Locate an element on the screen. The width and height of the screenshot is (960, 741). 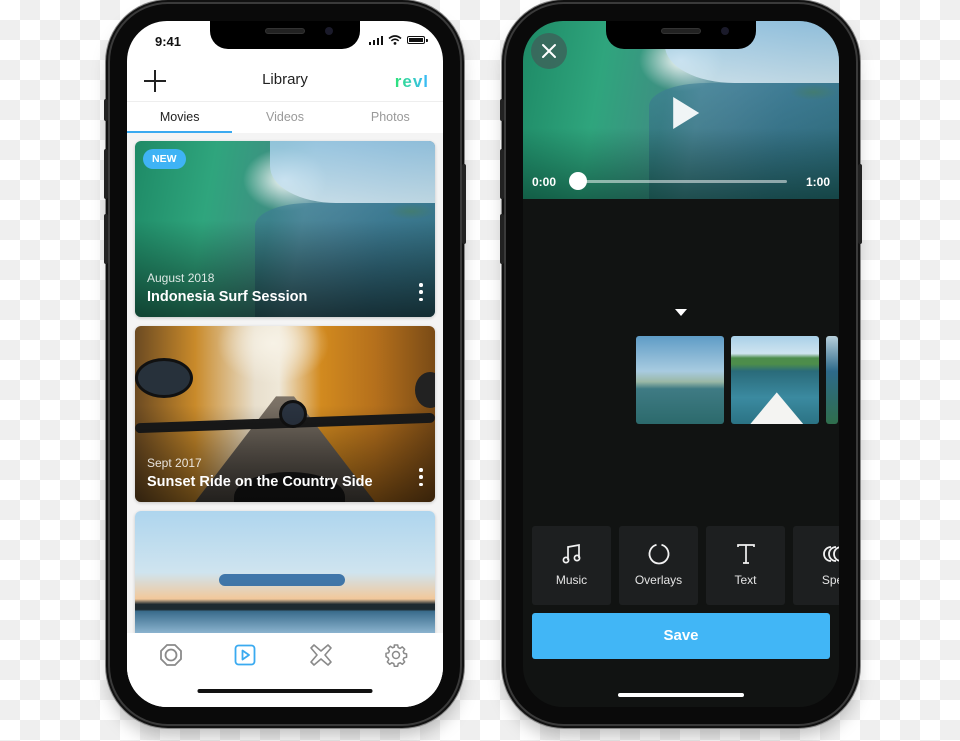
capture-icon is located at coordinates (171, 655).